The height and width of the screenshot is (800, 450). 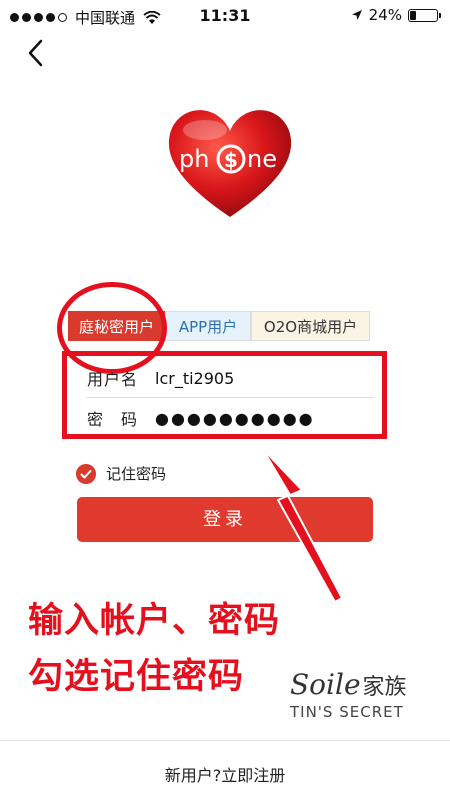 I want to click on status-right: 24%, so click(x=396, y=15).